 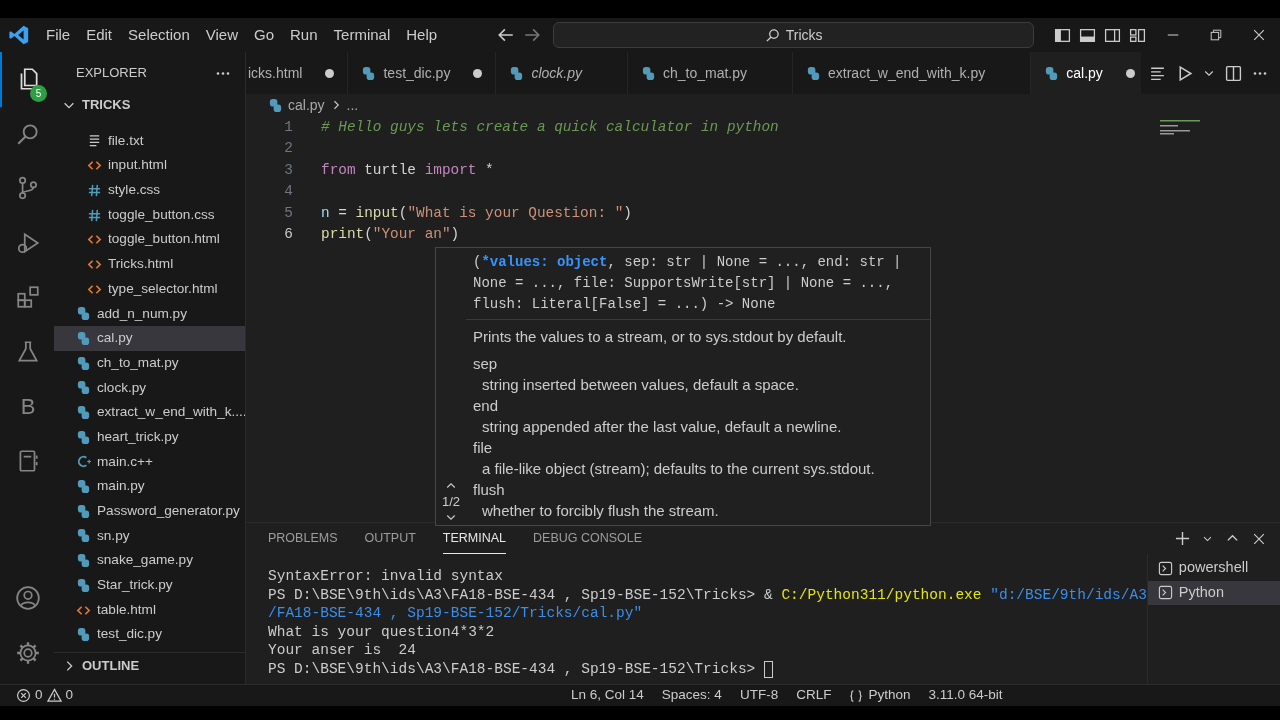 I want to click on close-panel-button, so click(x=1259, y=538).